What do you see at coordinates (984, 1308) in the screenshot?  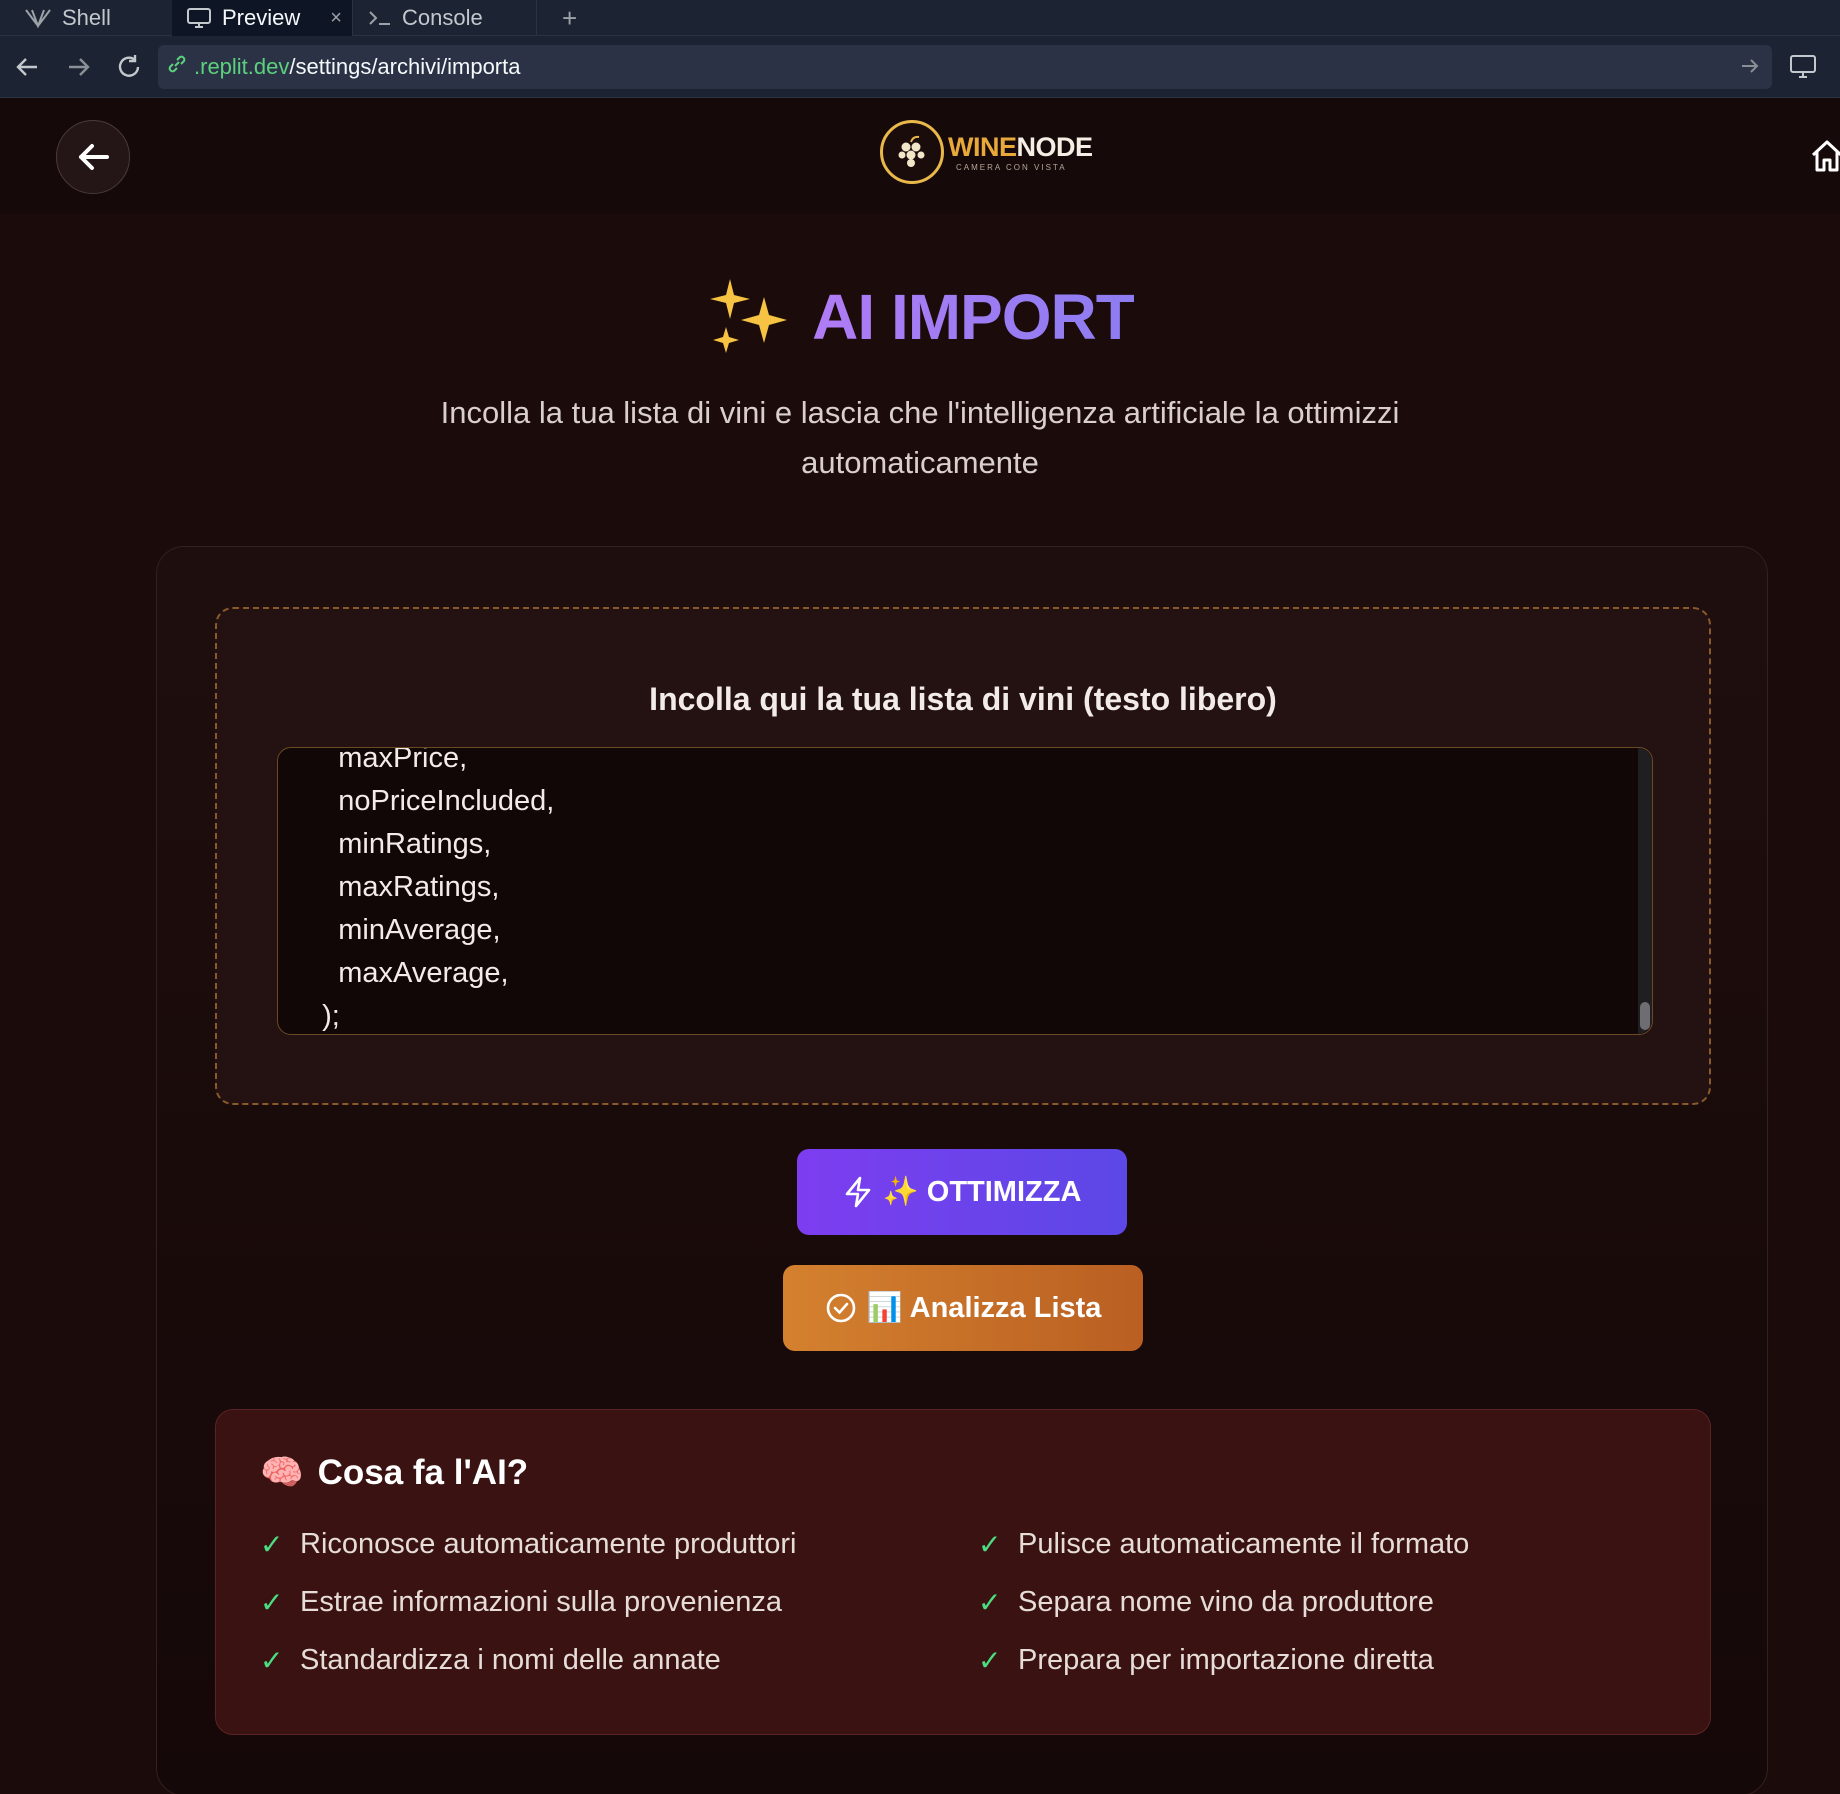 I see `analyze-button-label: 📊 Analizza Lista` at bounding box center [984, 1308].